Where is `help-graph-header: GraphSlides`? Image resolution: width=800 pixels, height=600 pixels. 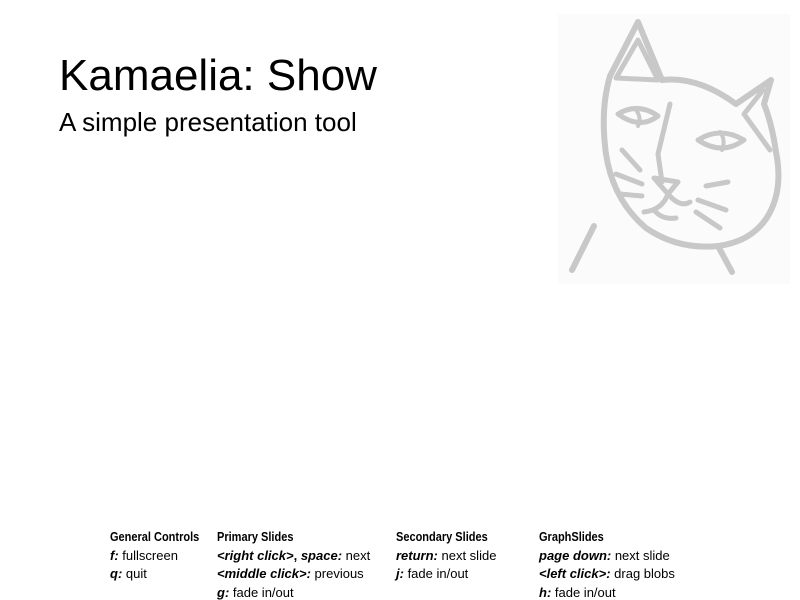
help-graph-header: GraphSlides is located at coordinates (571, 537).